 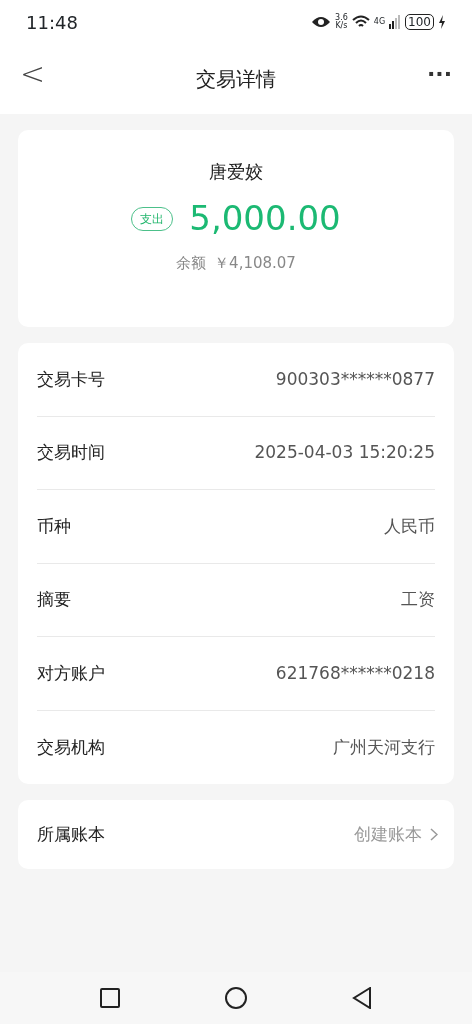 What do you see at coordinates (265, 218) in the screenshot?
I see `amount: 5,000.00` at bounding box center [265, 218].